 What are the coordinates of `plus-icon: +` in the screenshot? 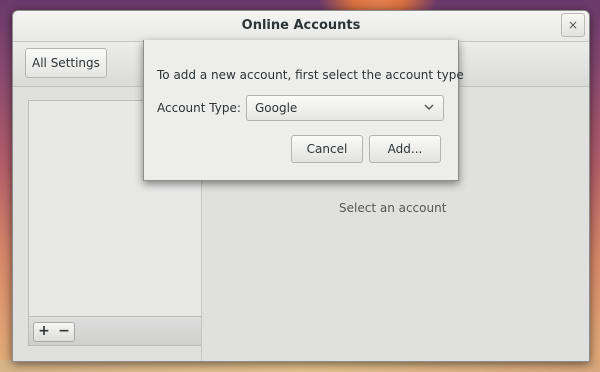 It's located at (44, 331).